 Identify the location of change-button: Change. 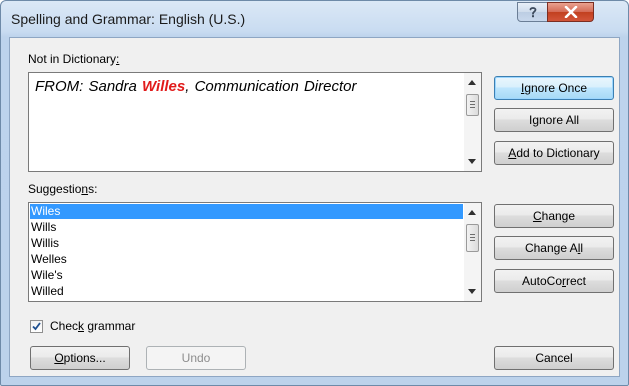
(554, 216).